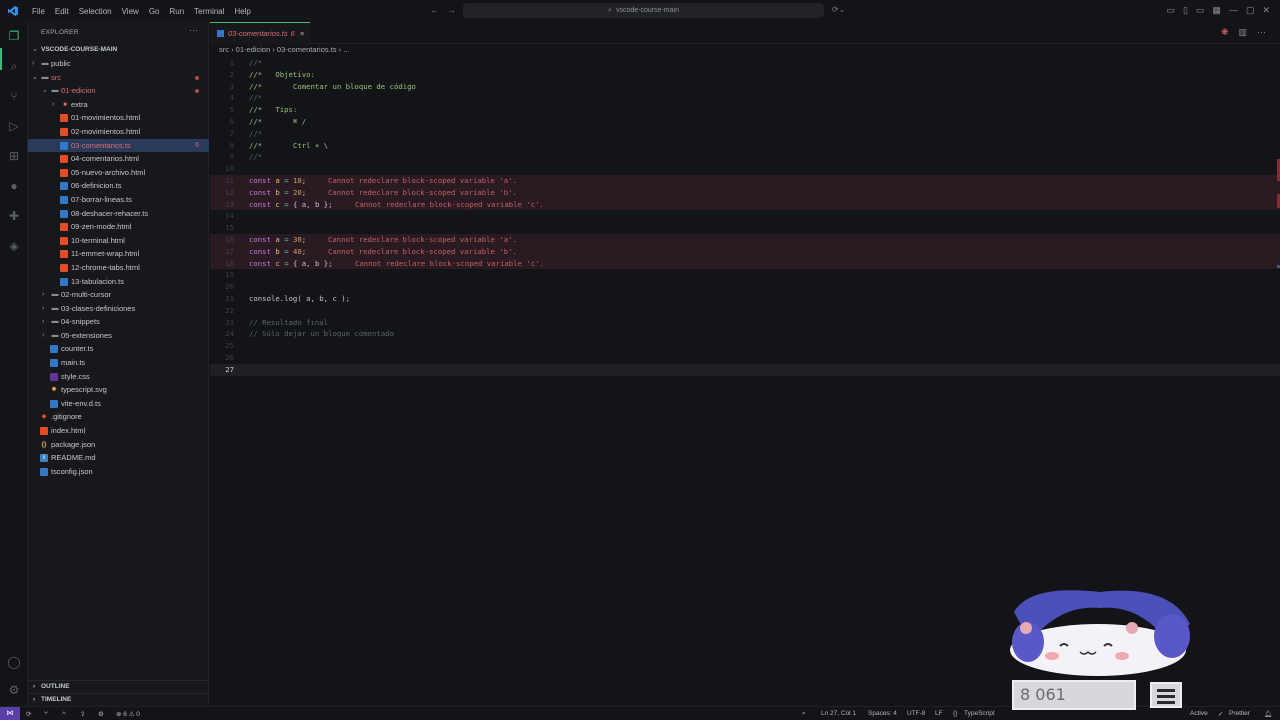  Describe the element at coordinates (14, 66) in the screenshot. I see `search-view-icon: ⌕` at that location.